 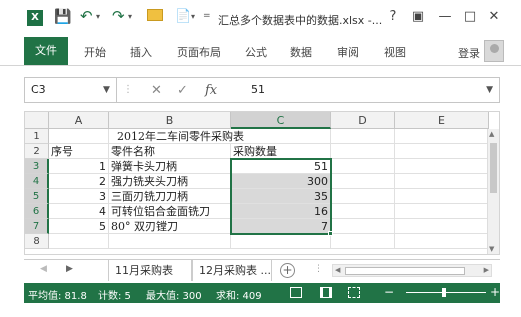 What do you see at coordinates (491, 249) in the screenshot?
I see `scroll-down-icon: ▼` at bounding box center [491, 249].